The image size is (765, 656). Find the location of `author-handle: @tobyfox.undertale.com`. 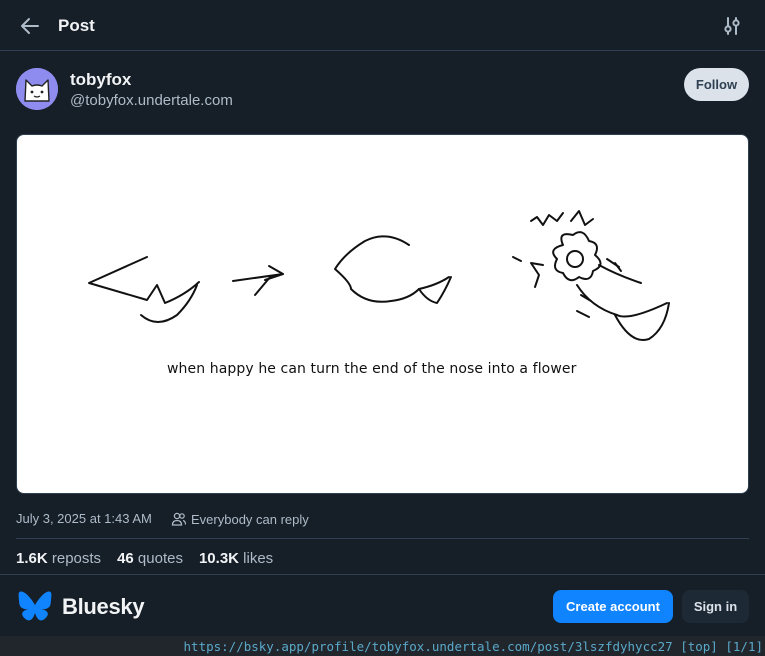

author-handle: @tobyfox.undertale.com is located at coordinates (151, 100).